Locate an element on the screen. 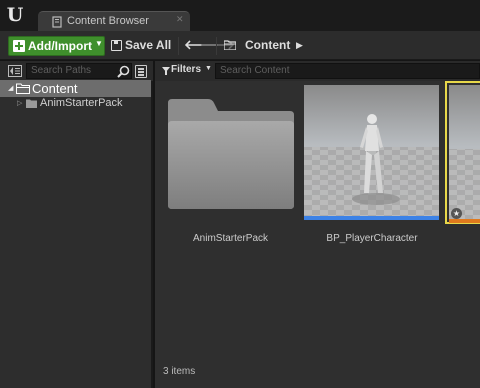 The image size is (480, 388). save-all-button: Save All is located at coordinates (142, 46).